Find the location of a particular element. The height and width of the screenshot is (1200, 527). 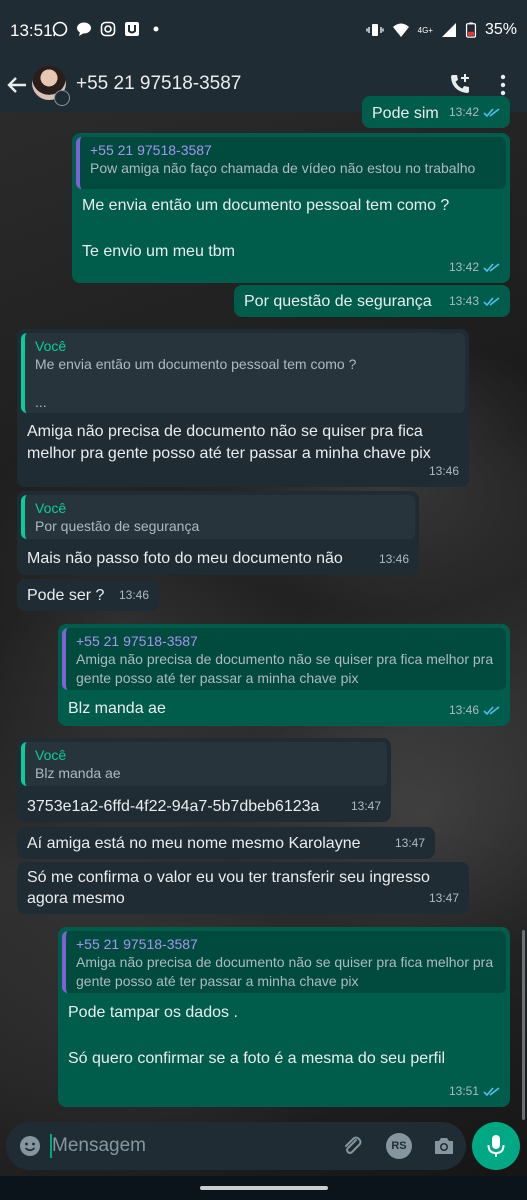

voice-message-button is located at coordinates (496, 1146).